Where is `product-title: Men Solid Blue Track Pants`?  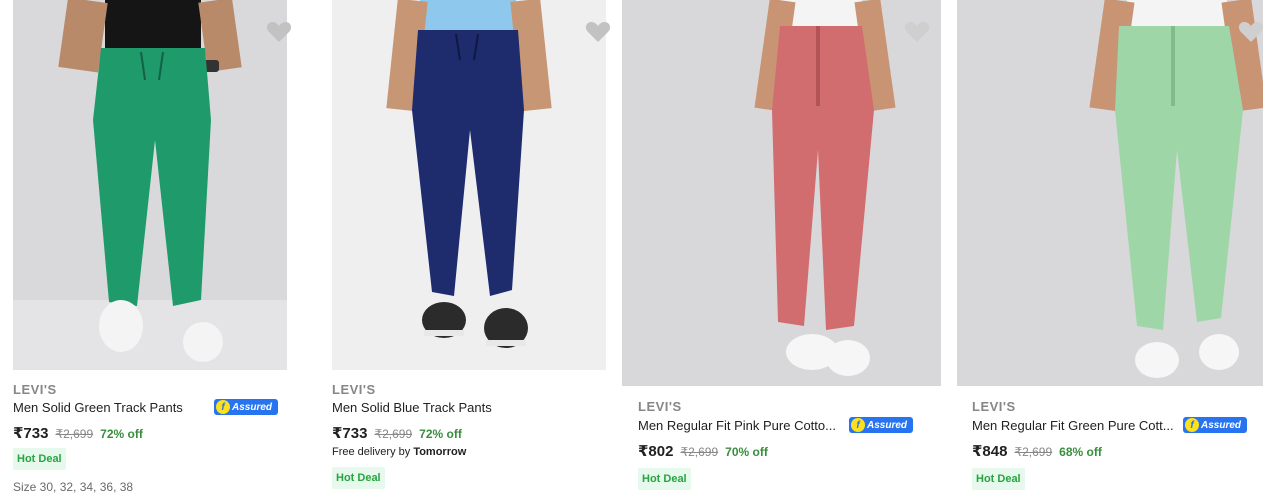 product-title: Men Solid Blue Track Pants is located at coordinates (442, 407).